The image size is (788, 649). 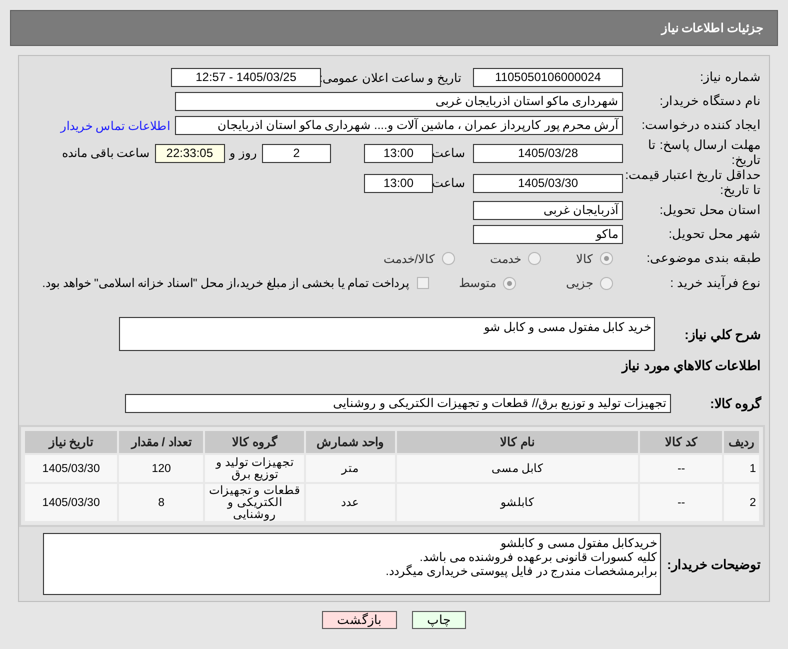 I want to click on column-header: واحد شمارش, so click(x=350, y=442).